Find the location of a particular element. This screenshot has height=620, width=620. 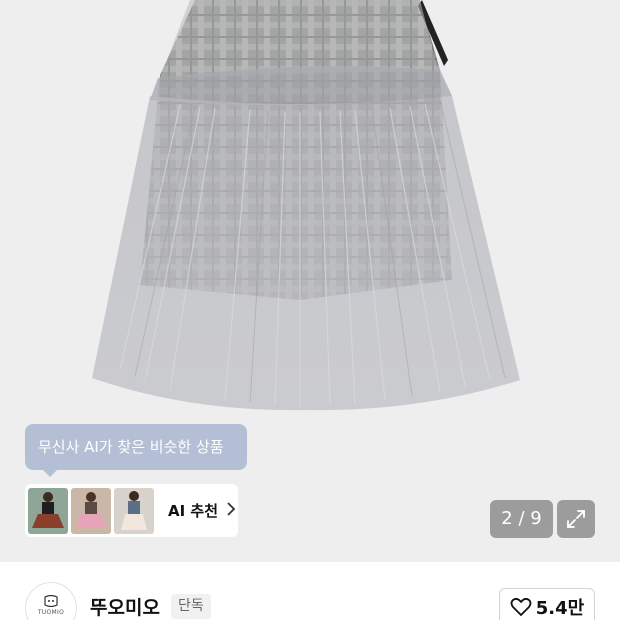

heart-icon is located at coordinates (521, 606).